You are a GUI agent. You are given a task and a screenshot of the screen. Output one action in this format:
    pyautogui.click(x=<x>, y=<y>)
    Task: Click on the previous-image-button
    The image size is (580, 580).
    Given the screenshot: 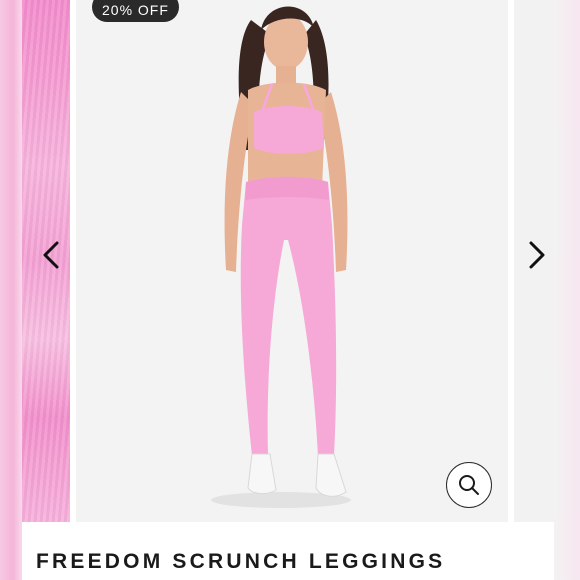 What is the action you would take?
    pyautogui.click(x=51, y=255)
    